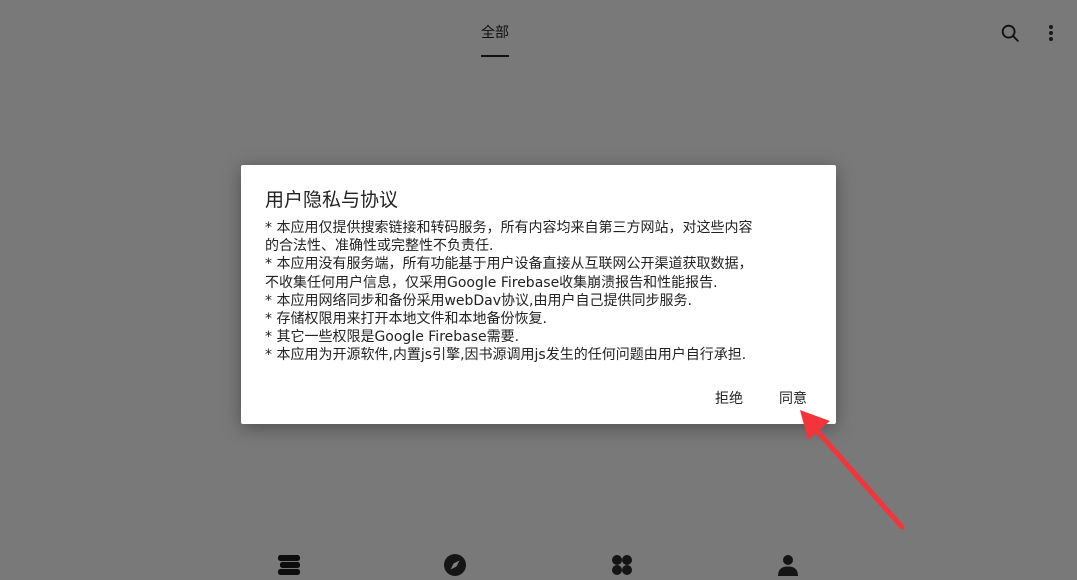 Image resolution: width=1077 pixels, height=580 pixels. What do you see at coordinates (392, 337) in the screenshot?
I see `dialog-line: * 其它一些权限是Google Firebase需要.` at bounding box center [392, 337].